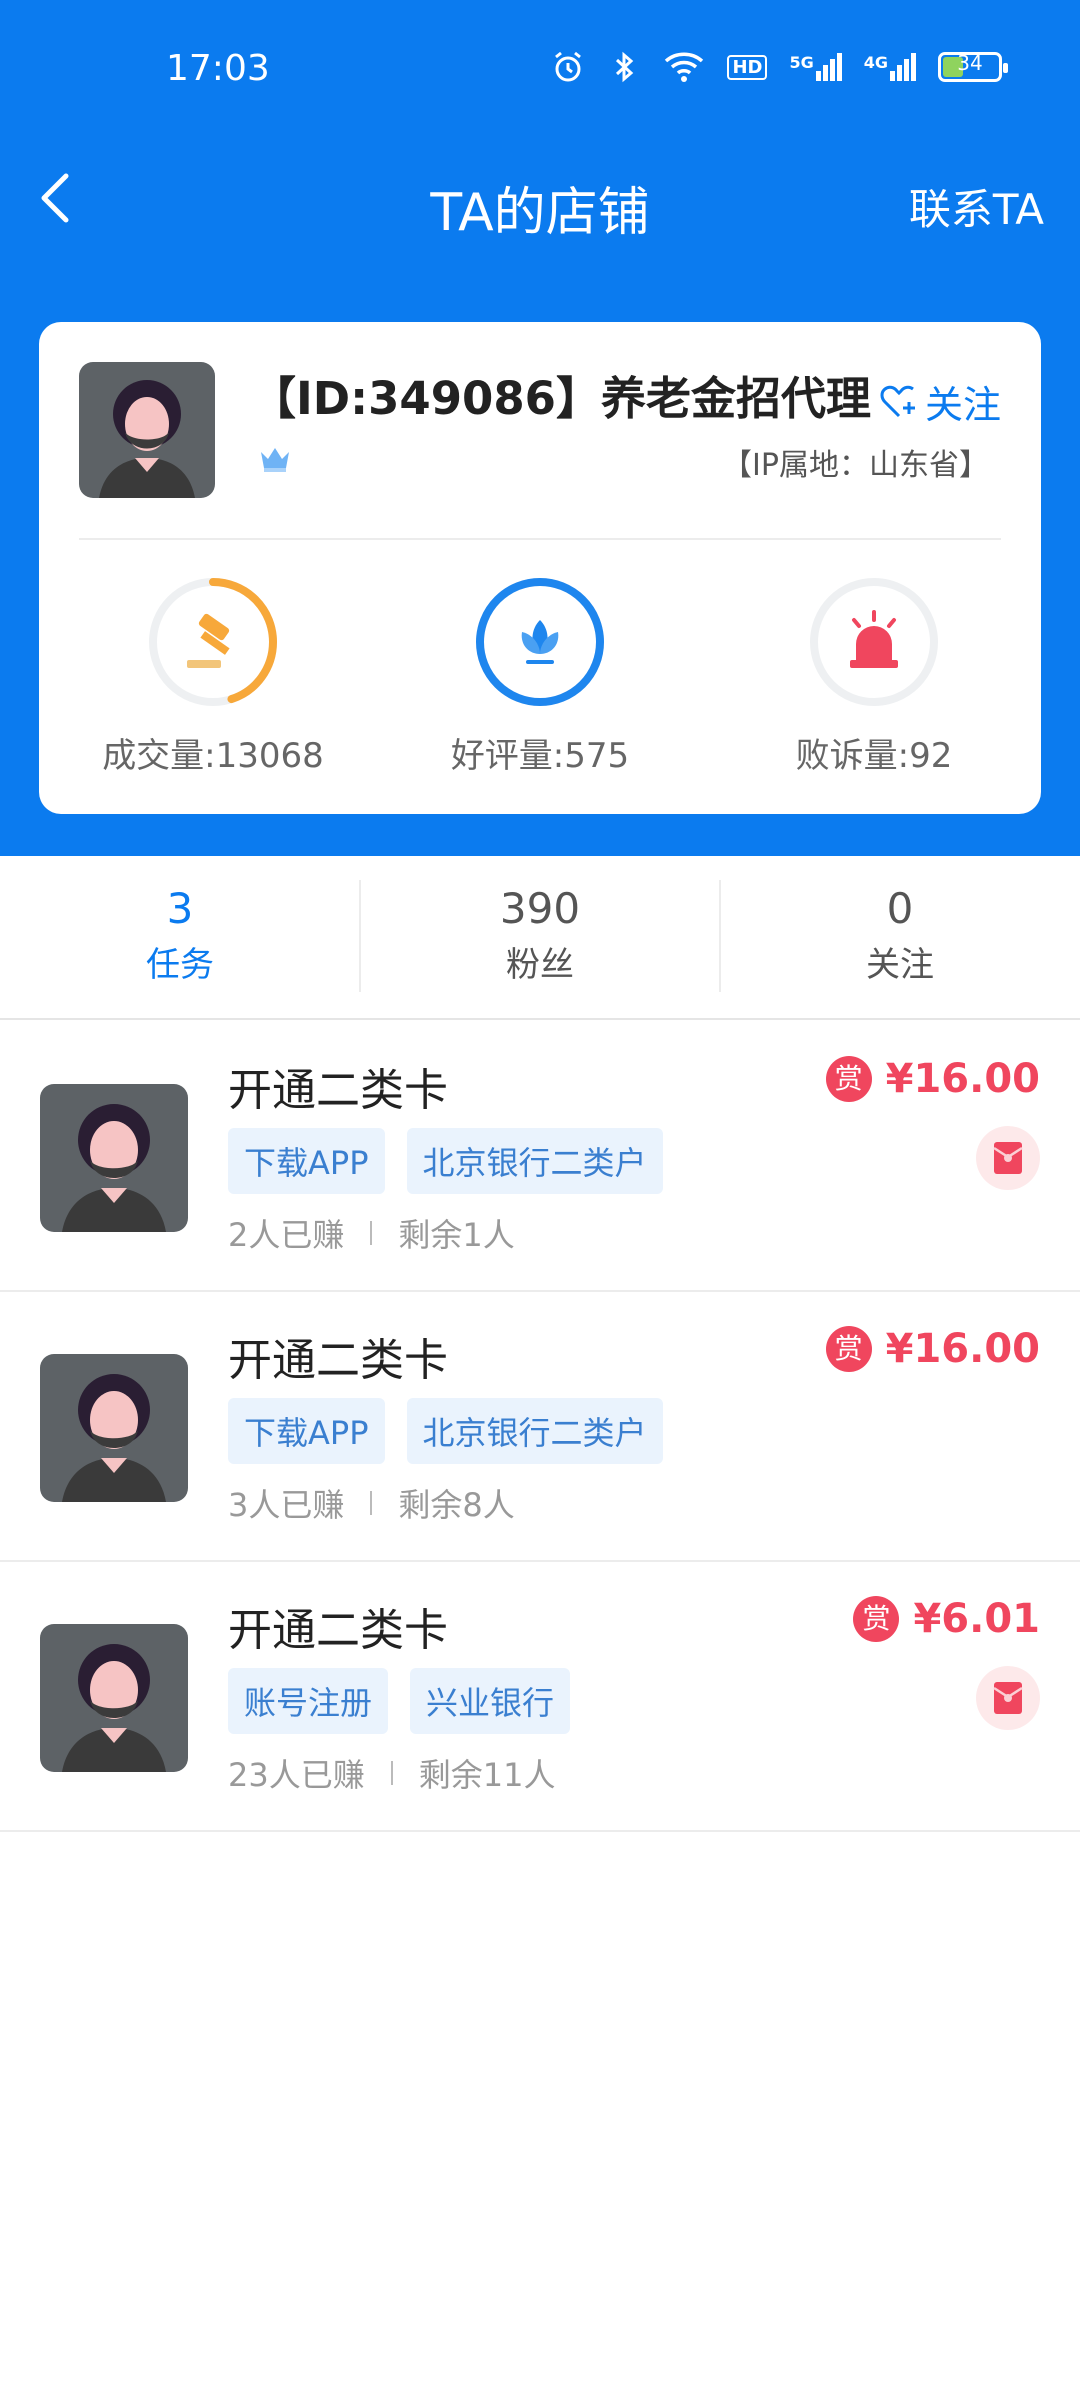 Image resolution: width=1080 pixels, height=2400 pixels. What do you see at coordinates (456, 1505) in the screenshot?
I see `task-remaining: 剩余8人` at bounding box center [456, 1505].